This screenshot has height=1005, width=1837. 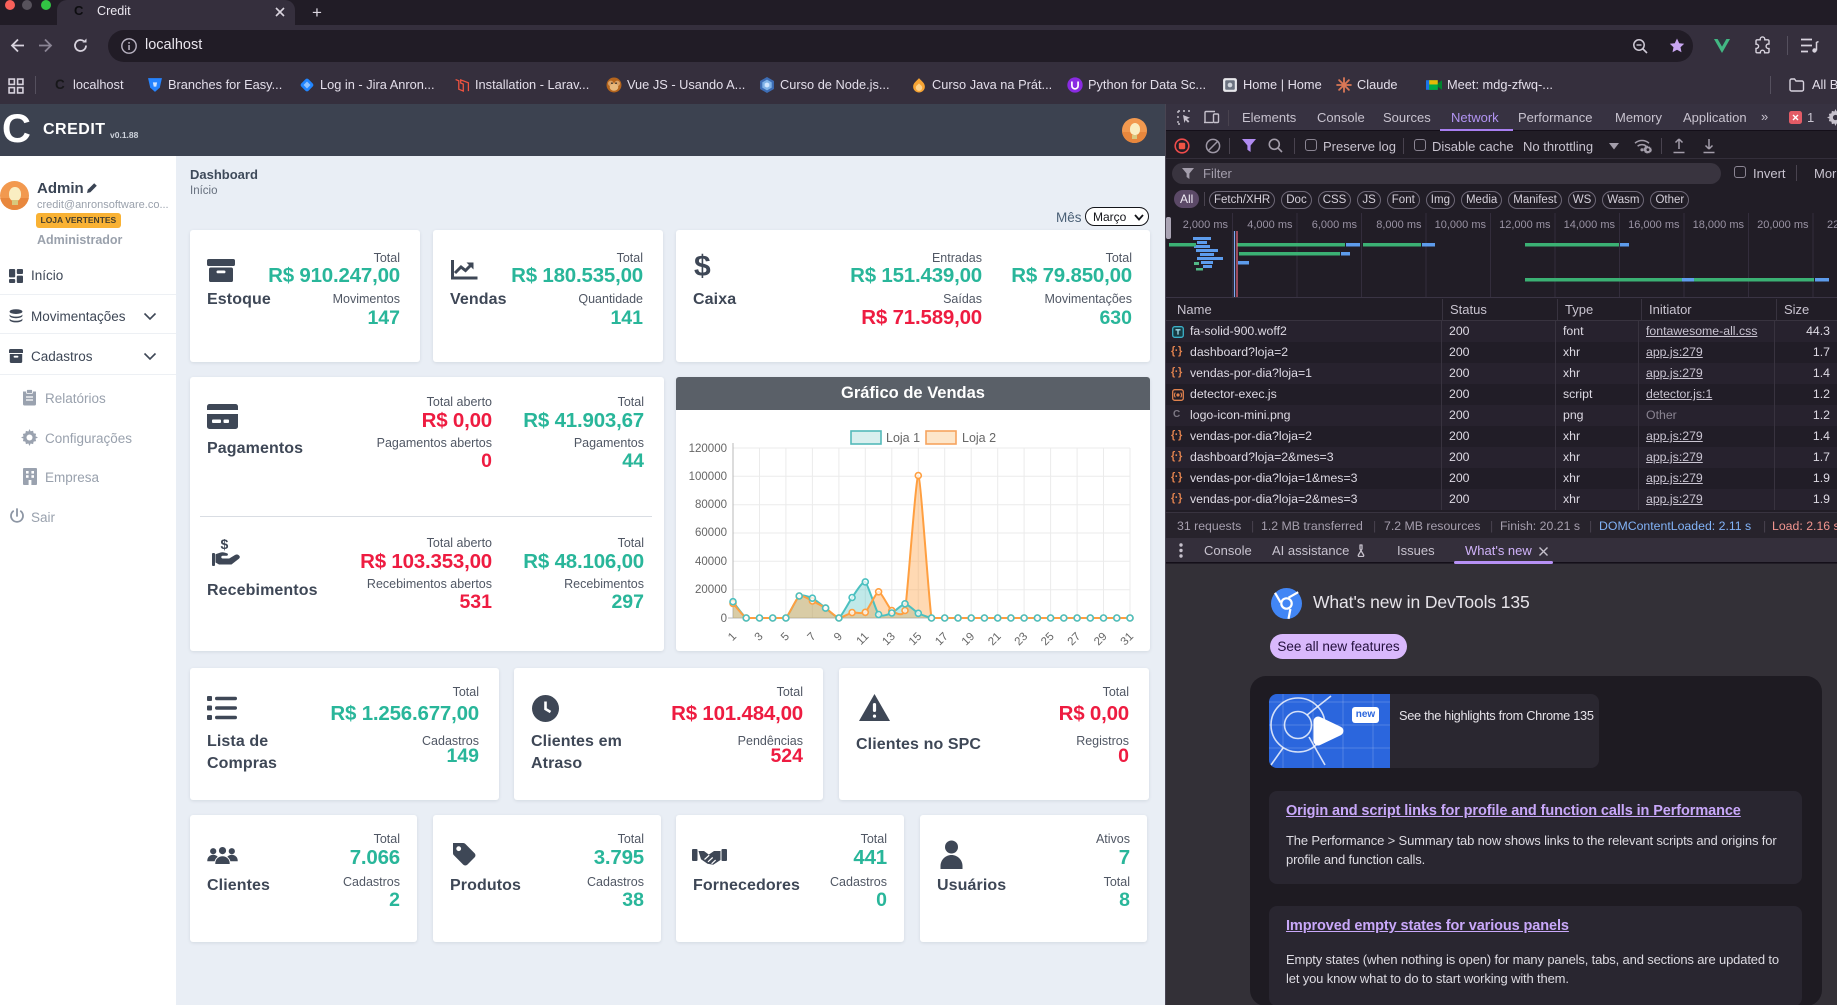 I want to click on svg-text: 3, so click(x=759, y=637).